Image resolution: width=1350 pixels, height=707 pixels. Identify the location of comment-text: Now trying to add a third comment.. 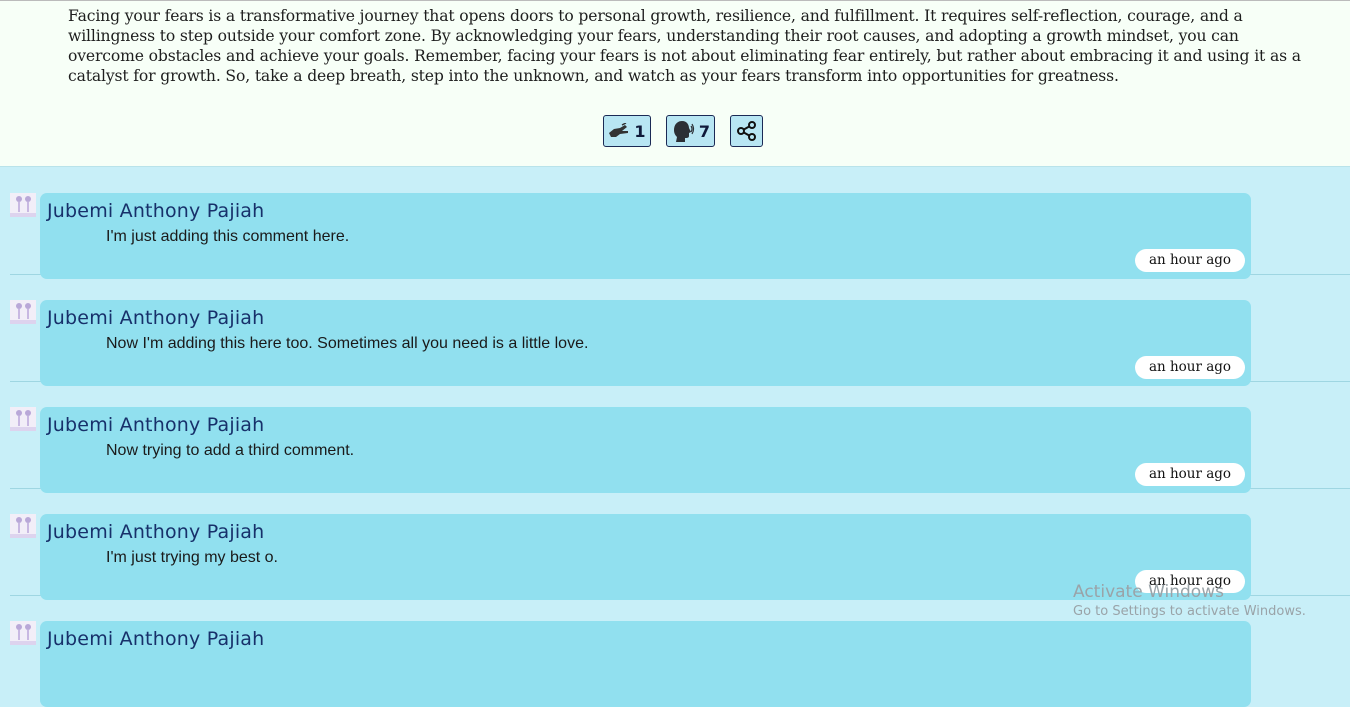
(230, 450).